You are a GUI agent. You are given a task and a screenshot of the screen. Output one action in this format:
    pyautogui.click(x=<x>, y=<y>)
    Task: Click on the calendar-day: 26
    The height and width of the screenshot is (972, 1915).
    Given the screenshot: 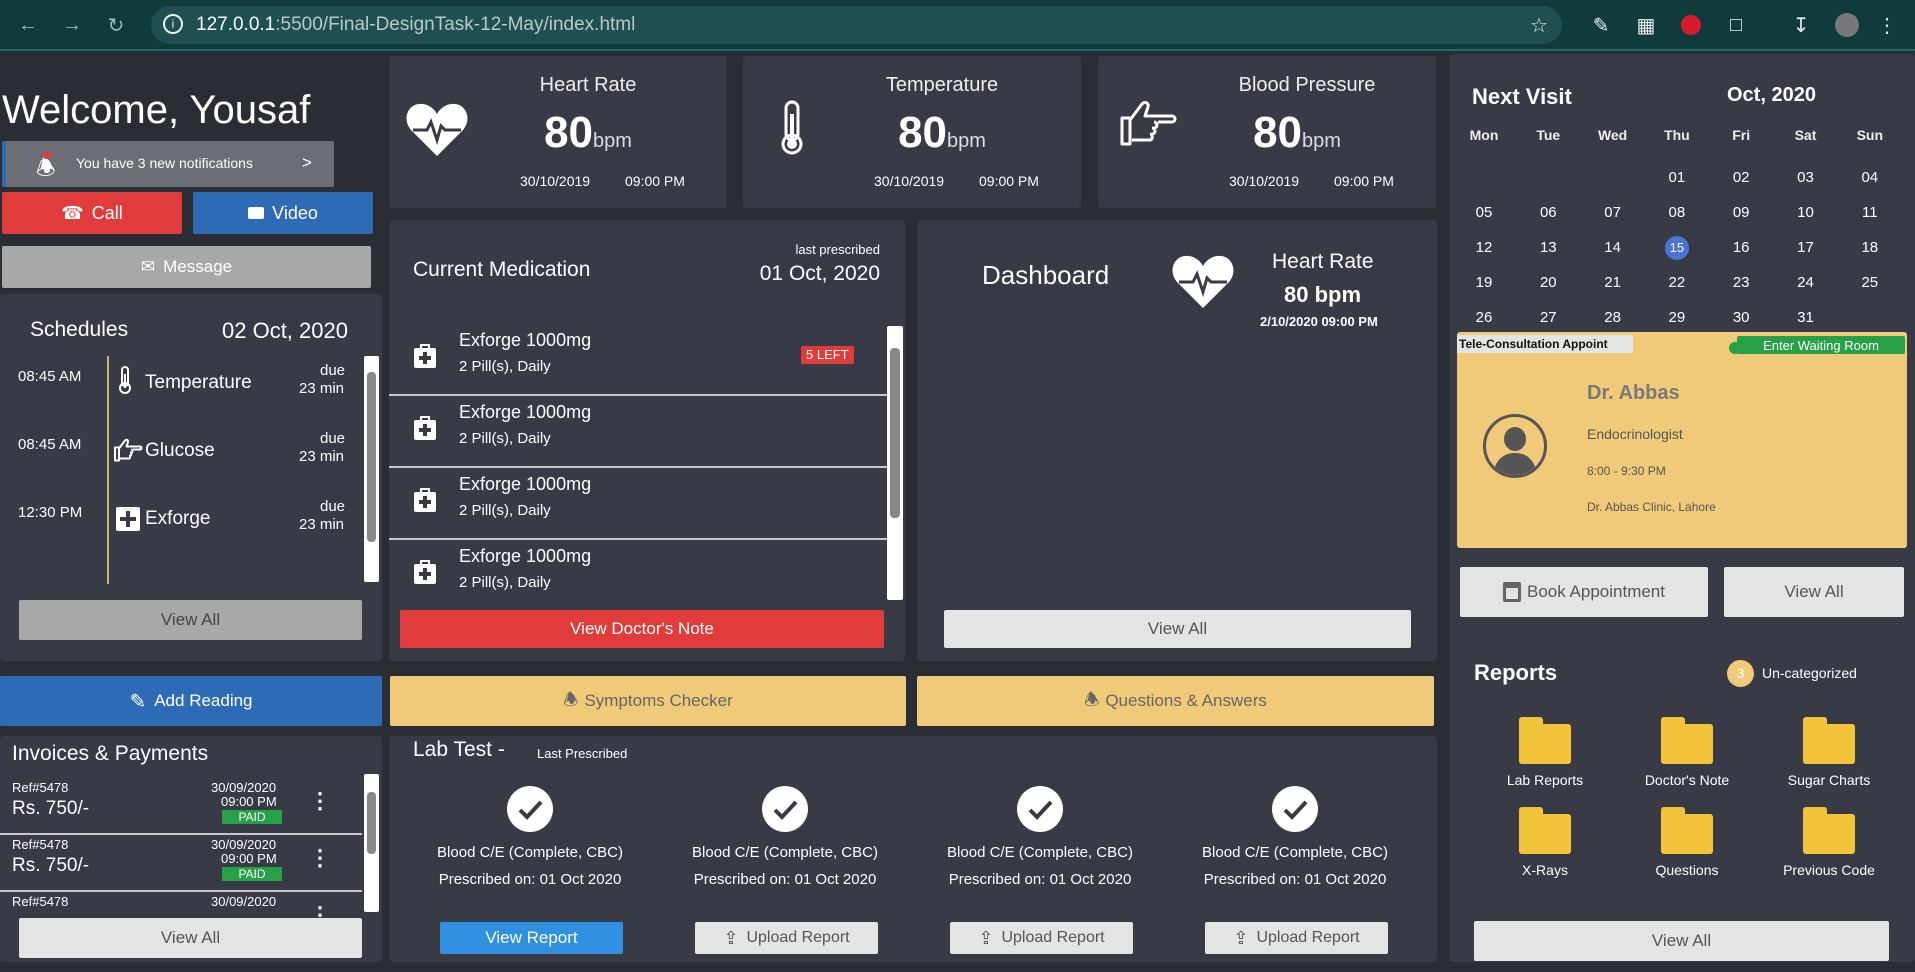 What is the action you would take?
    pyautogui.click(x=1484, y=318)
    